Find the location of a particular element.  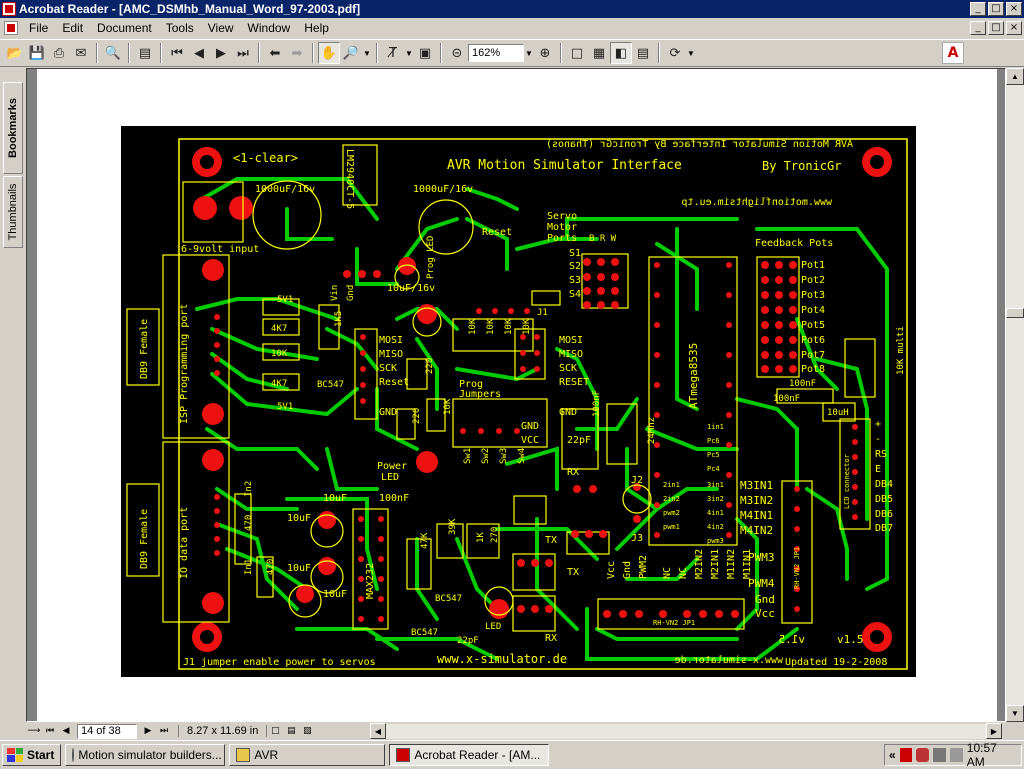

zoom-level-input: 162% is located at coordinates (496, 53).